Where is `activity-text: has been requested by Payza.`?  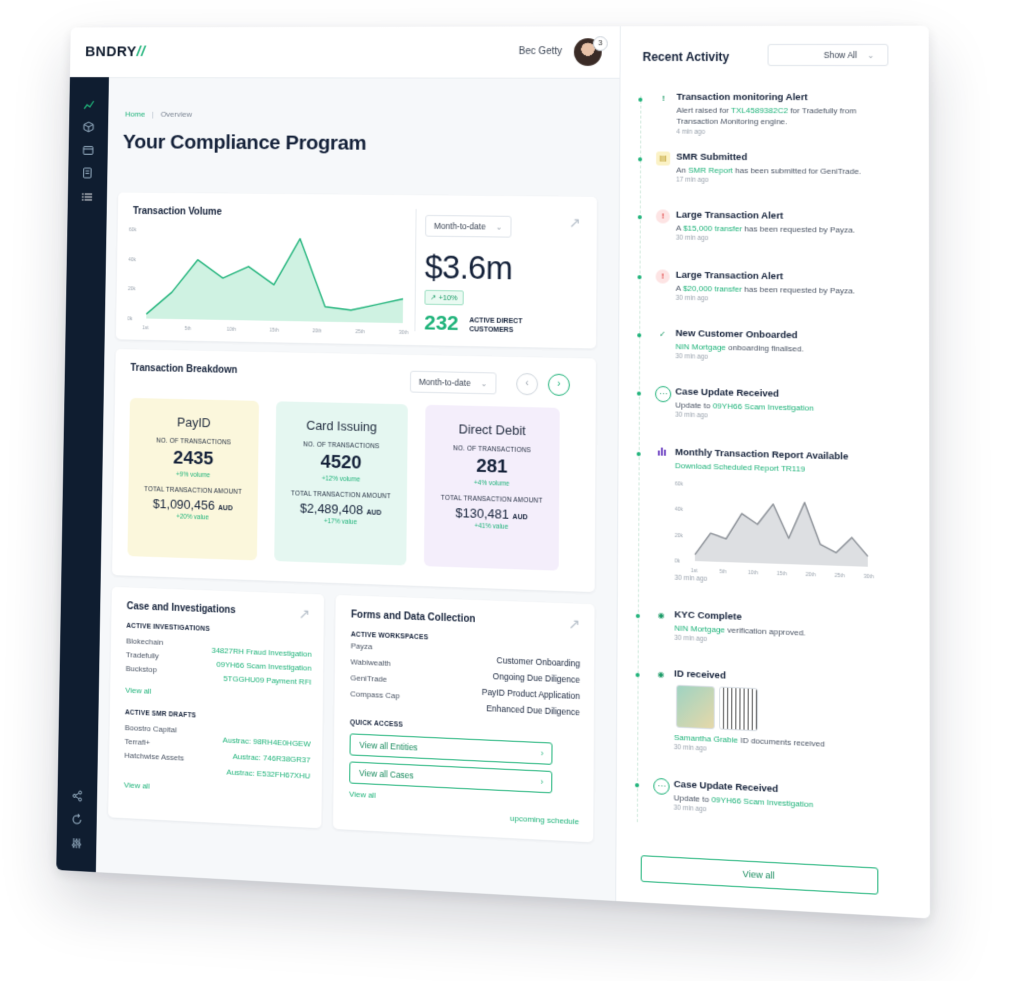 activity-text: has been requested by Payza. is located at coordinates (798, 229).